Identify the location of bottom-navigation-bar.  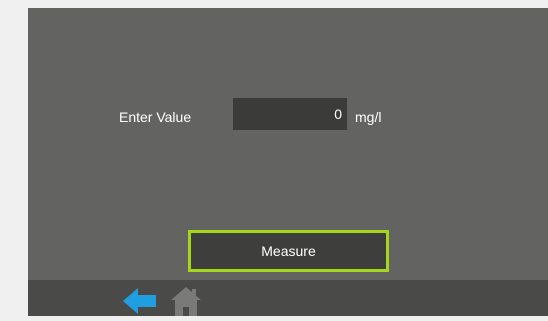
(288, 298).